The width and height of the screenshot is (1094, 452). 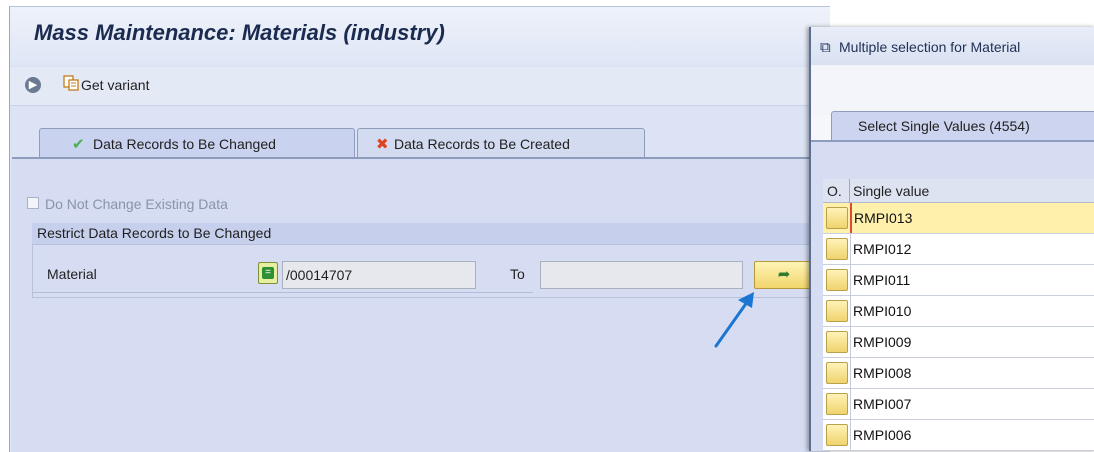 What do you see at coordinates (734, 320) in the screenshot?
I see `annotation-arrow` at bounding box center [734, 320].